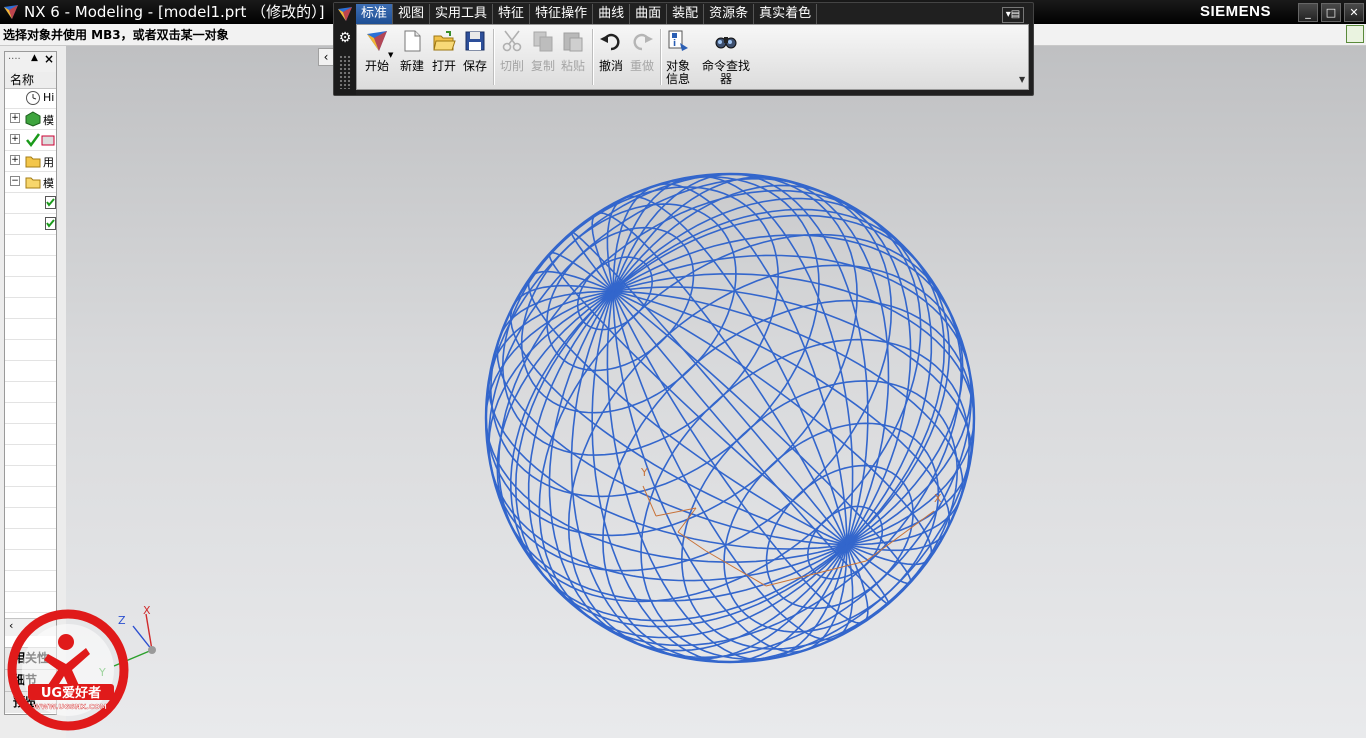 This screenshot has width=1366, height=738. What do you see at coordinates (30, 182) in the screenshot?
I see `tree-row-model-history: − 模` at bounding box center [30, 182].